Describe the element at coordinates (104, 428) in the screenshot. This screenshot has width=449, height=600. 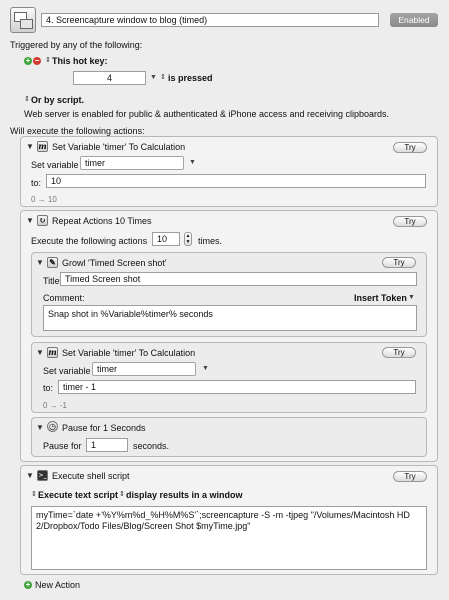
I see `action-title: Pause for 1 Seconds` at that location.